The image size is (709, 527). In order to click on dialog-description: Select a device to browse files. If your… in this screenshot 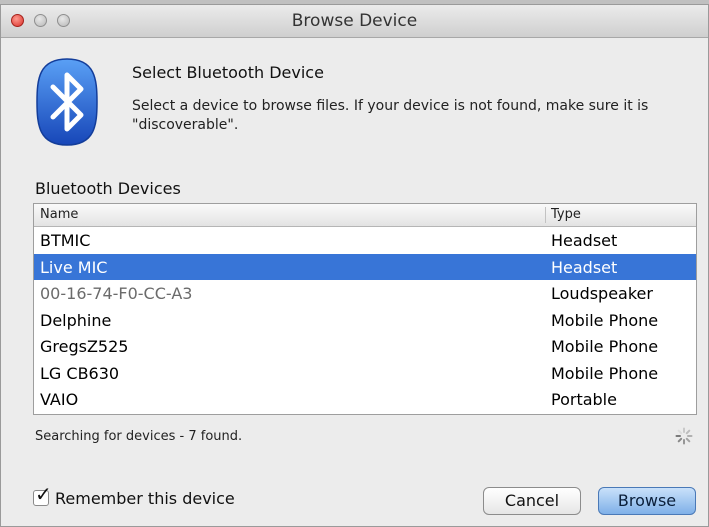, I will do `click(390, 115)`.